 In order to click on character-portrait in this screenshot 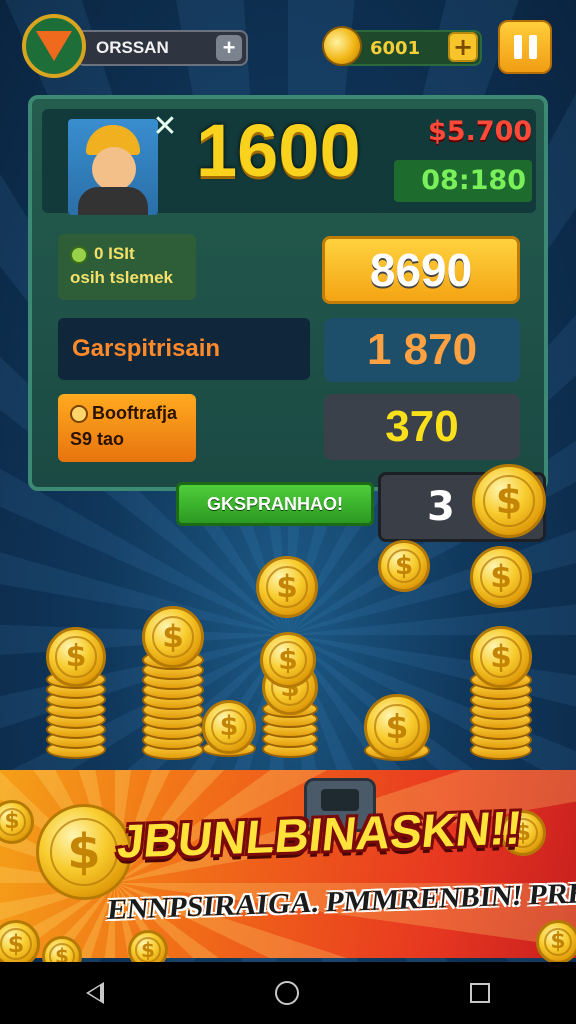, I will do `click(113, 167)`.